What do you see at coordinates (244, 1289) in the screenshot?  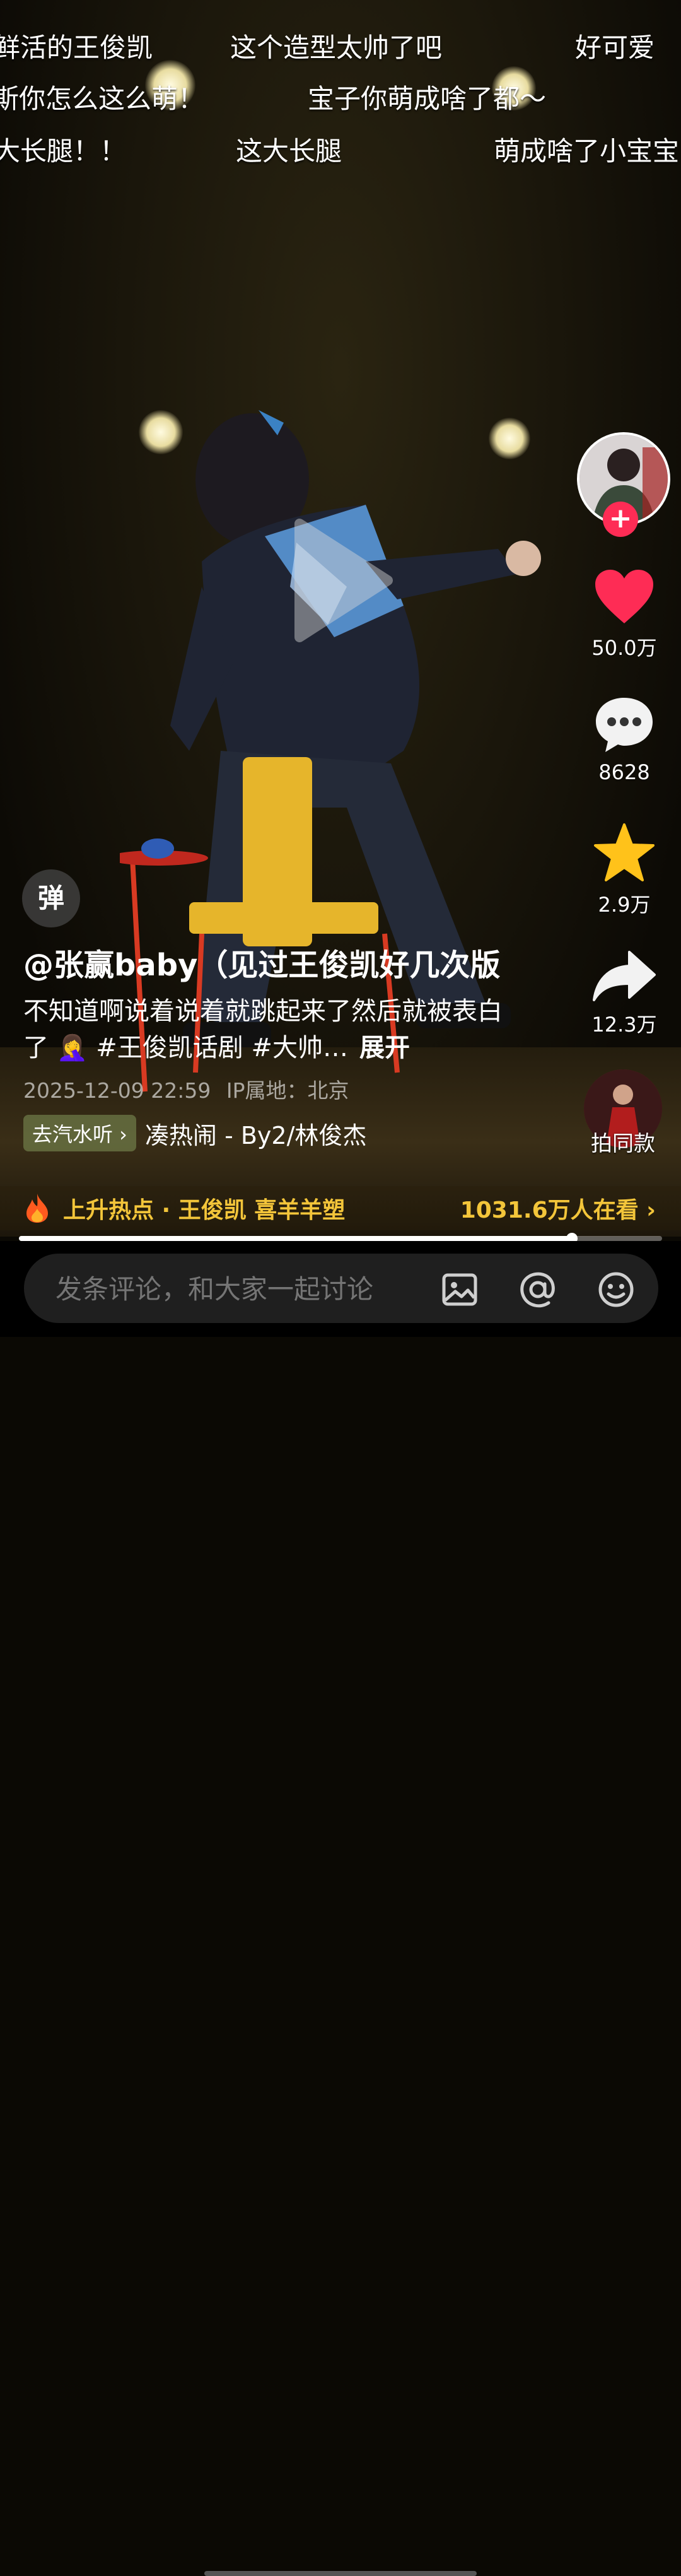 I see `comment-input` at bounding box center [244, 1289].